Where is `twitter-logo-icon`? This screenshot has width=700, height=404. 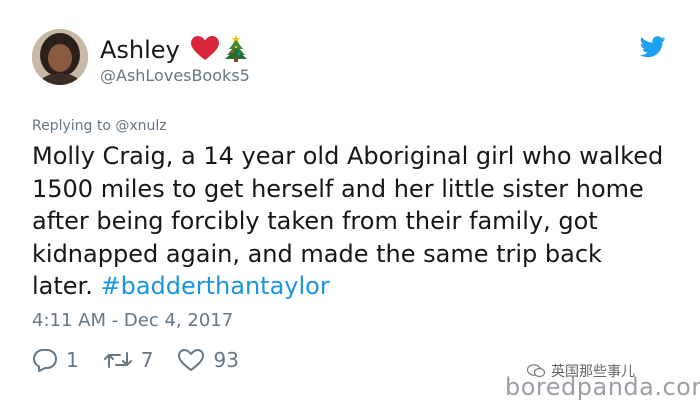
twitter-logo-icon is located at coordinates (652, 47).